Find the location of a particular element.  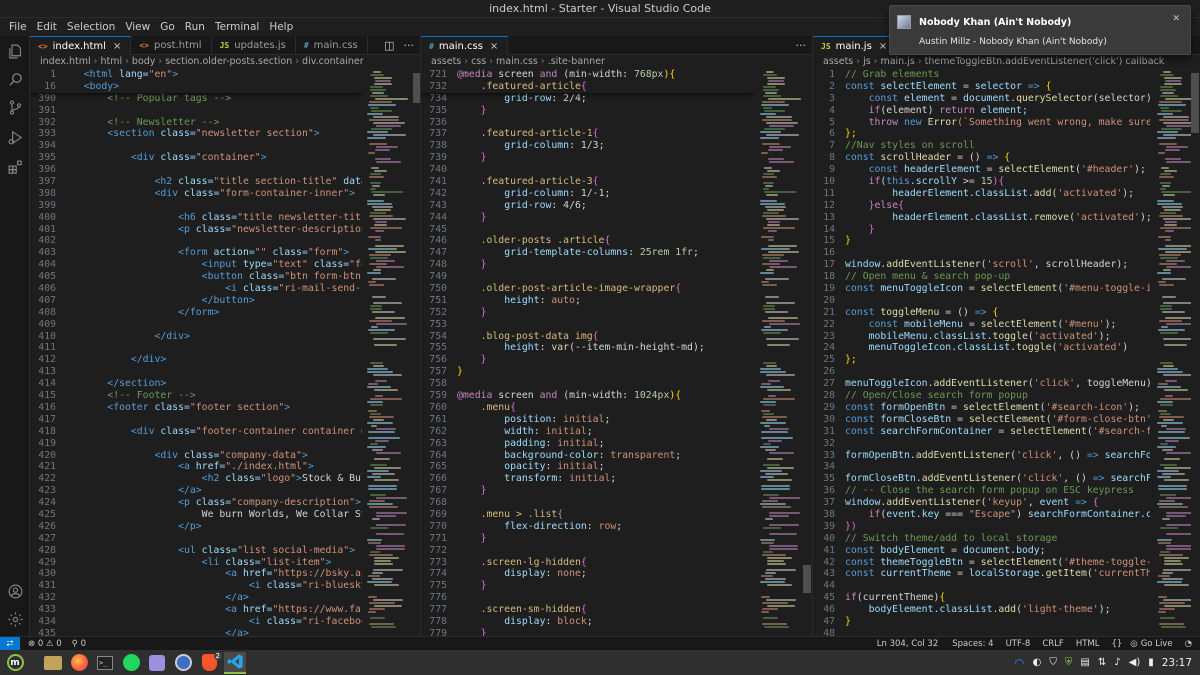

code-line: 776 is located at coordinates (587, 598).